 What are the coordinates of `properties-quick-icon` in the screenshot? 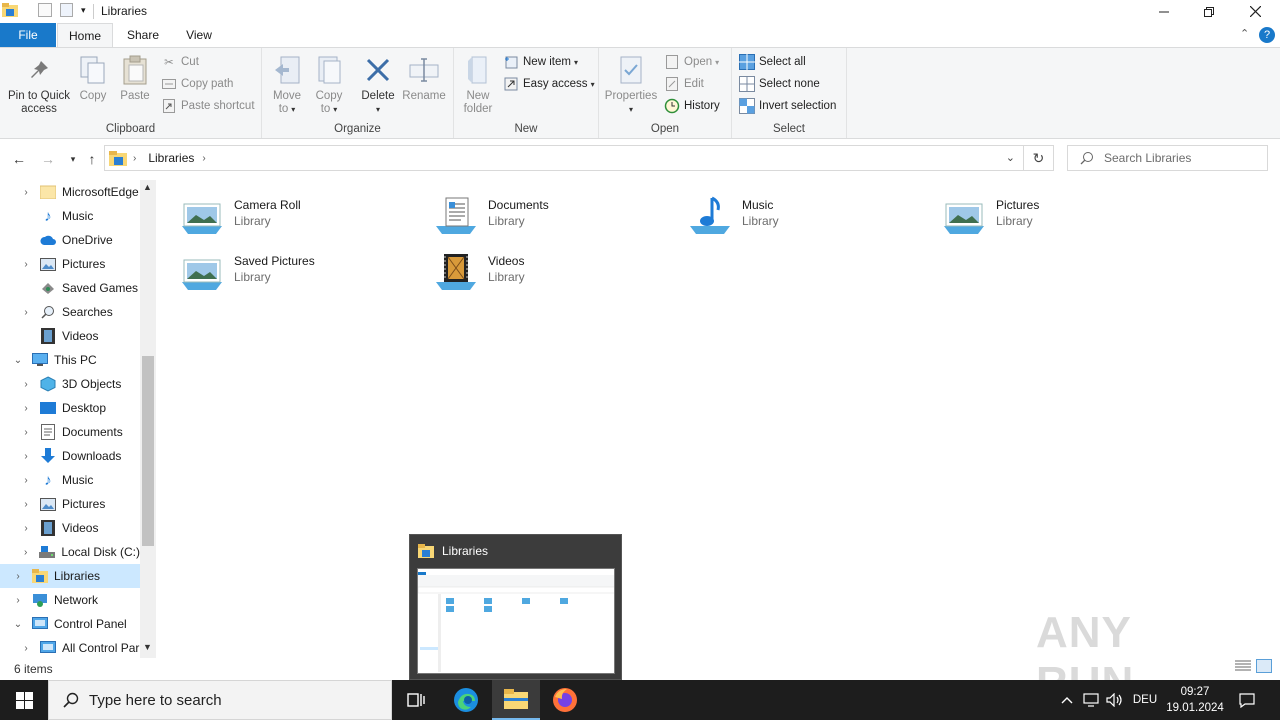 It's located at (45, 10).